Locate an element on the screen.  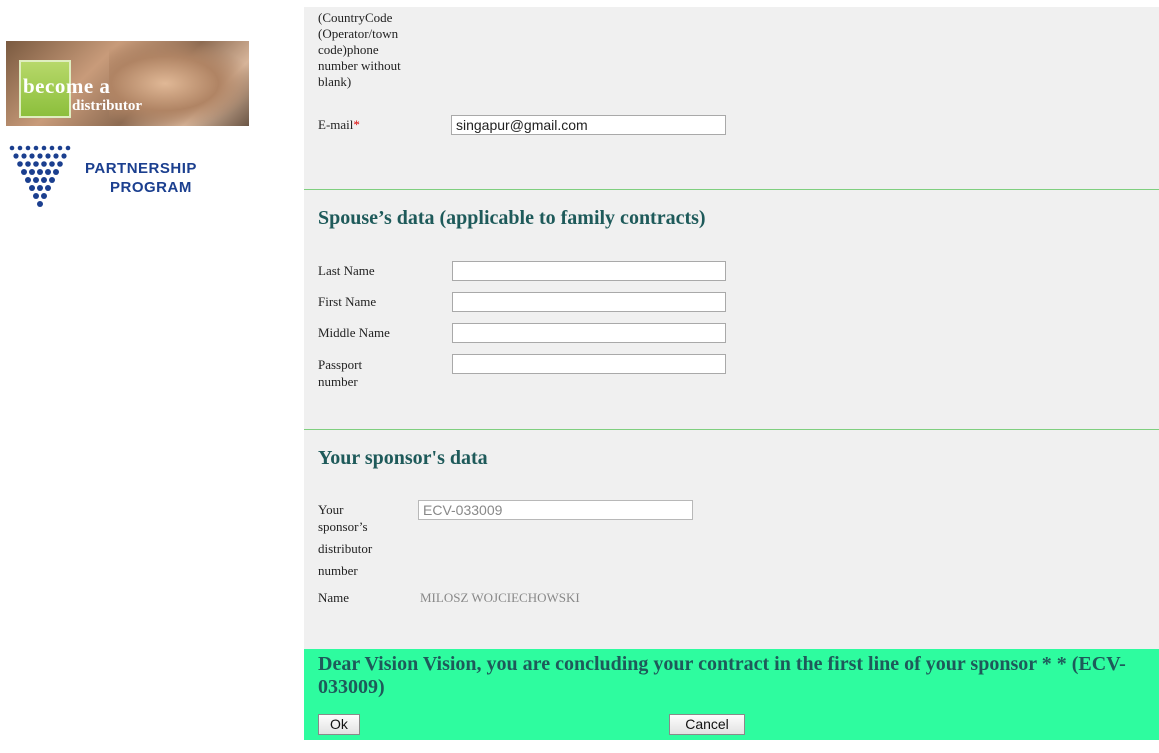
phone-hint-line2: (Operator/town is located at coordinates (358, 33).